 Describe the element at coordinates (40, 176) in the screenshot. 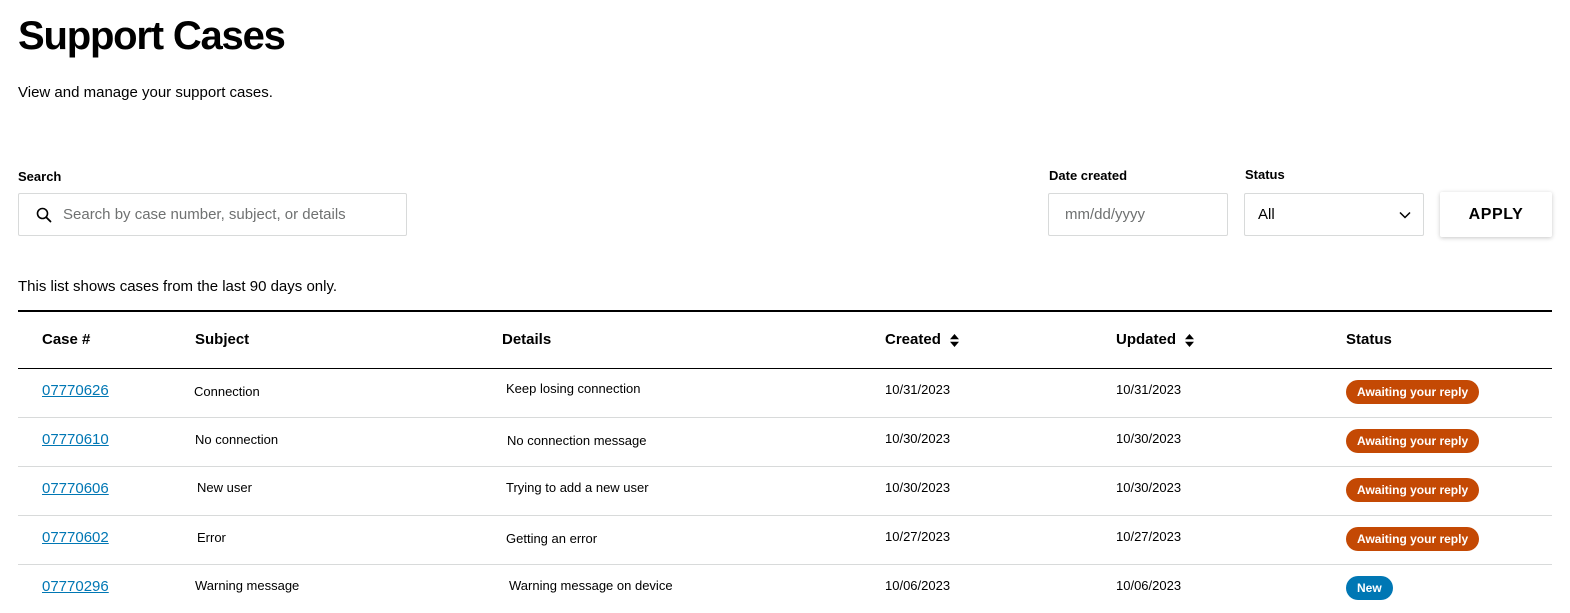

I see `search-label: Search` at that location.